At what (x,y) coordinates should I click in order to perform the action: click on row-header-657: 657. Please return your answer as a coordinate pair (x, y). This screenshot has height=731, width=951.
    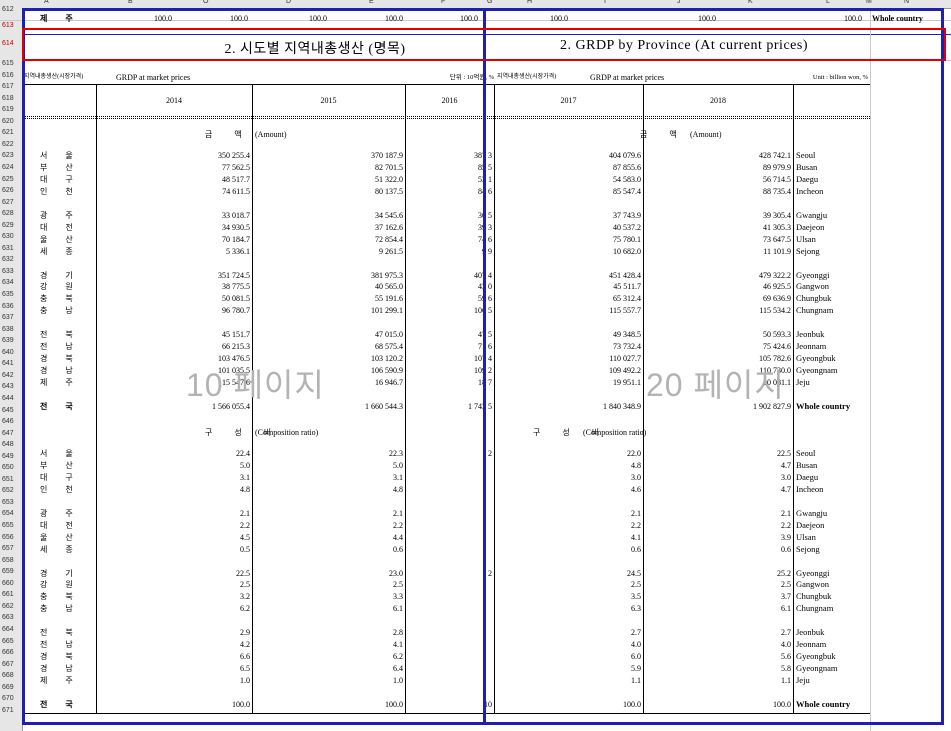
    Looking at the image, I should click on (11, 548).